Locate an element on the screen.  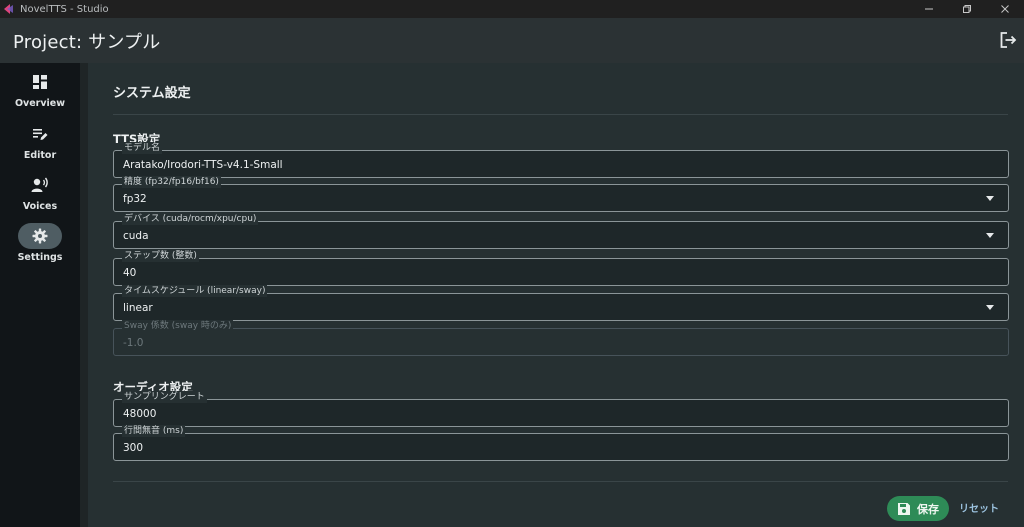
sidebar-item-label: Overview is located at coordinates (40, 103).